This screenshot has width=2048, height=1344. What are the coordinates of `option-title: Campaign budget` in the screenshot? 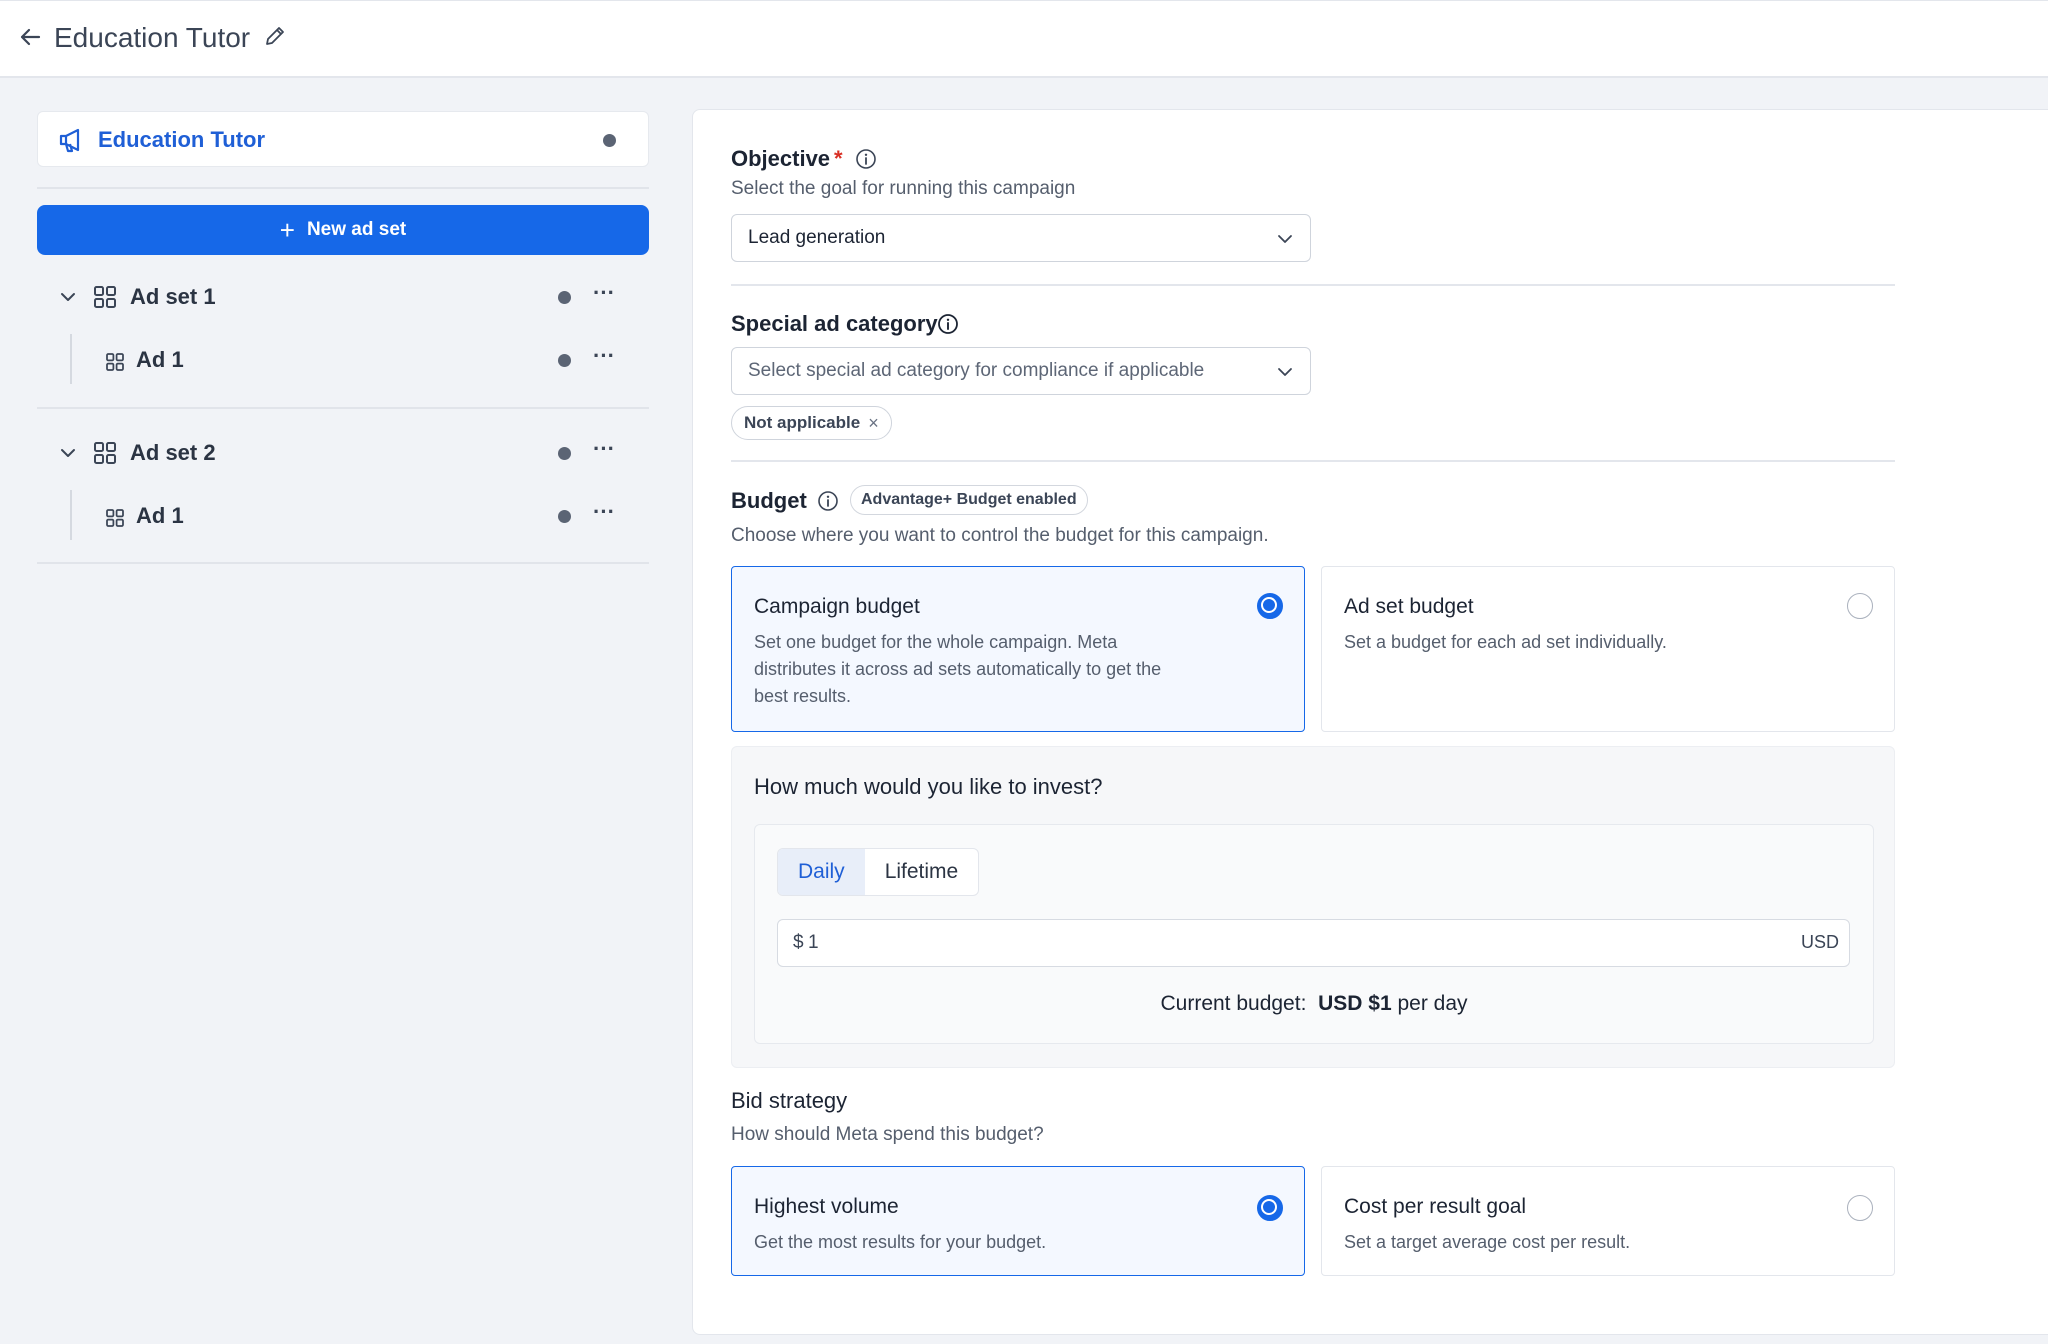 It's located at (837, 606).